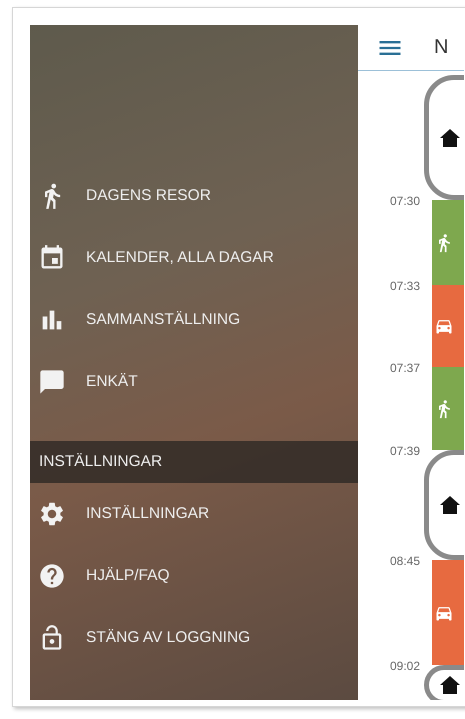 This screenshot has width=465, height=719. Describe the element at coordinates (148, 514) in the screenshot. I see `menu-label: INSTÄLLNINGAR` at that location.